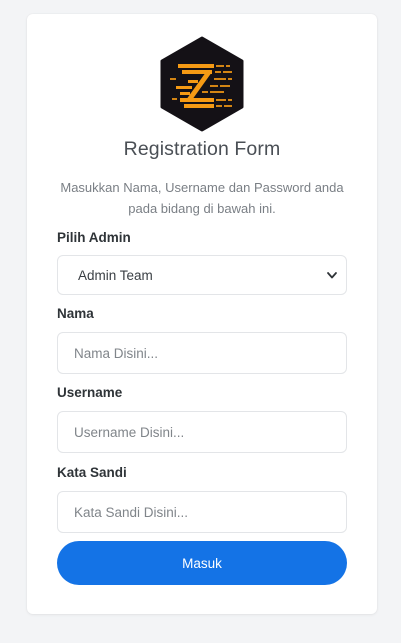  Describe the element at coordinates (94, 237) in the screenshot. I see `admin-label: Pilih Admin` at that location.